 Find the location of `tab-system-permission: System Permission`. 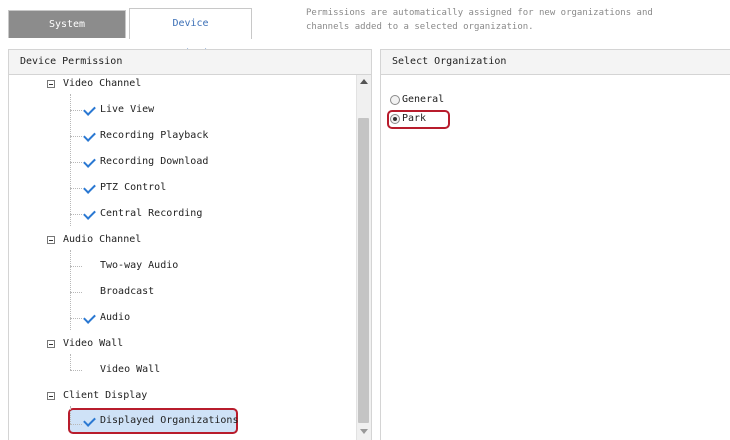

tab-system-permission: System Permission is located at coordinates (67, 34).